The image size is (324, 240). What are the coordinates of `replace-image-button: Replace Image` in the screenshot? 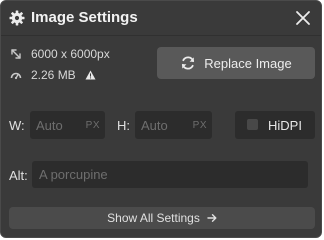 It's located at (236, 63).